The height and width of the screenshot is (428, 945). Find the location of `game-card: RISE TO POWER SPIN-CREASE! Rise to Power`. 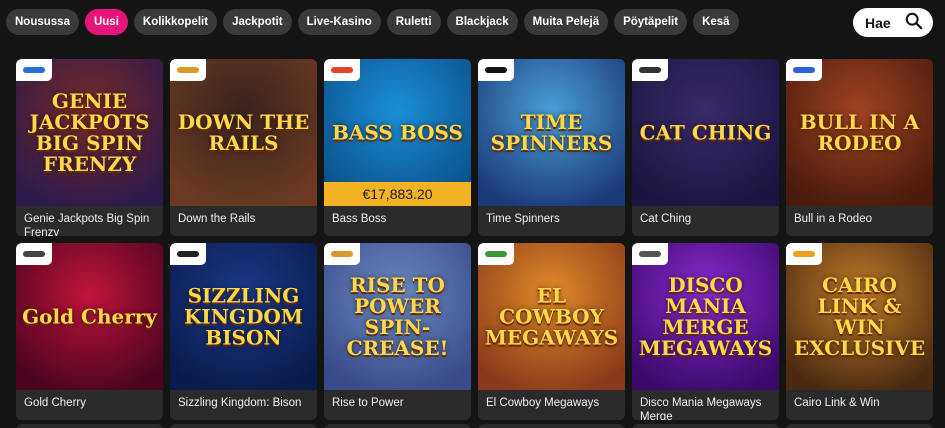

game-card: RISE TO POWER SPIN-CREASE! Rise to Power is located at coordinates (397, 331).